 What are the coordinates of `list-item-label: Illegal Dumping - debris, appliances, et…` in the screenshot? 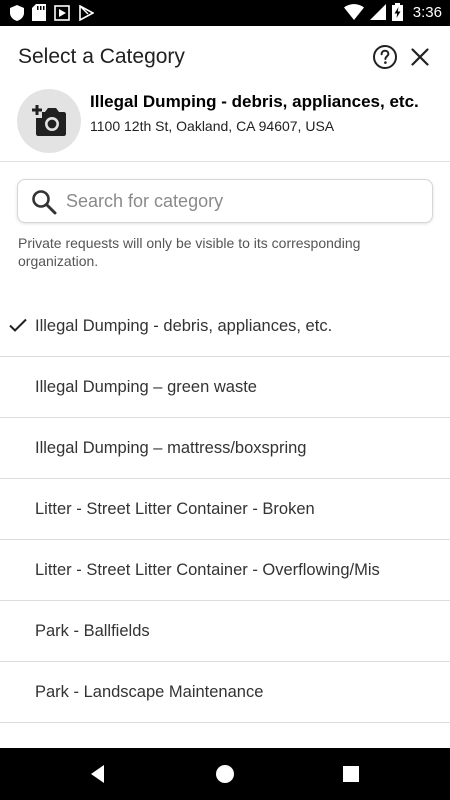 It's located at (184, 326).